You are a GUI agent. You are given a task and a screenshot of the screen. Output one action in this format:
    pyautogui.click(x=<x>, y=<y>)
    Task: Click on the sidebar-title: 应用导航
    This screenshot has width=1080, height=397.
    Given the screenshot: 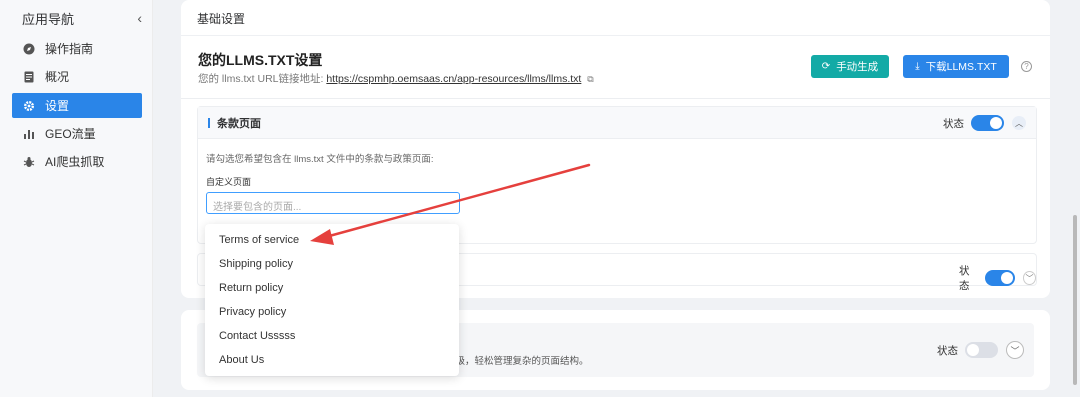 What is the action you would take?
    pyautogui.click(x=48, y=19)
    